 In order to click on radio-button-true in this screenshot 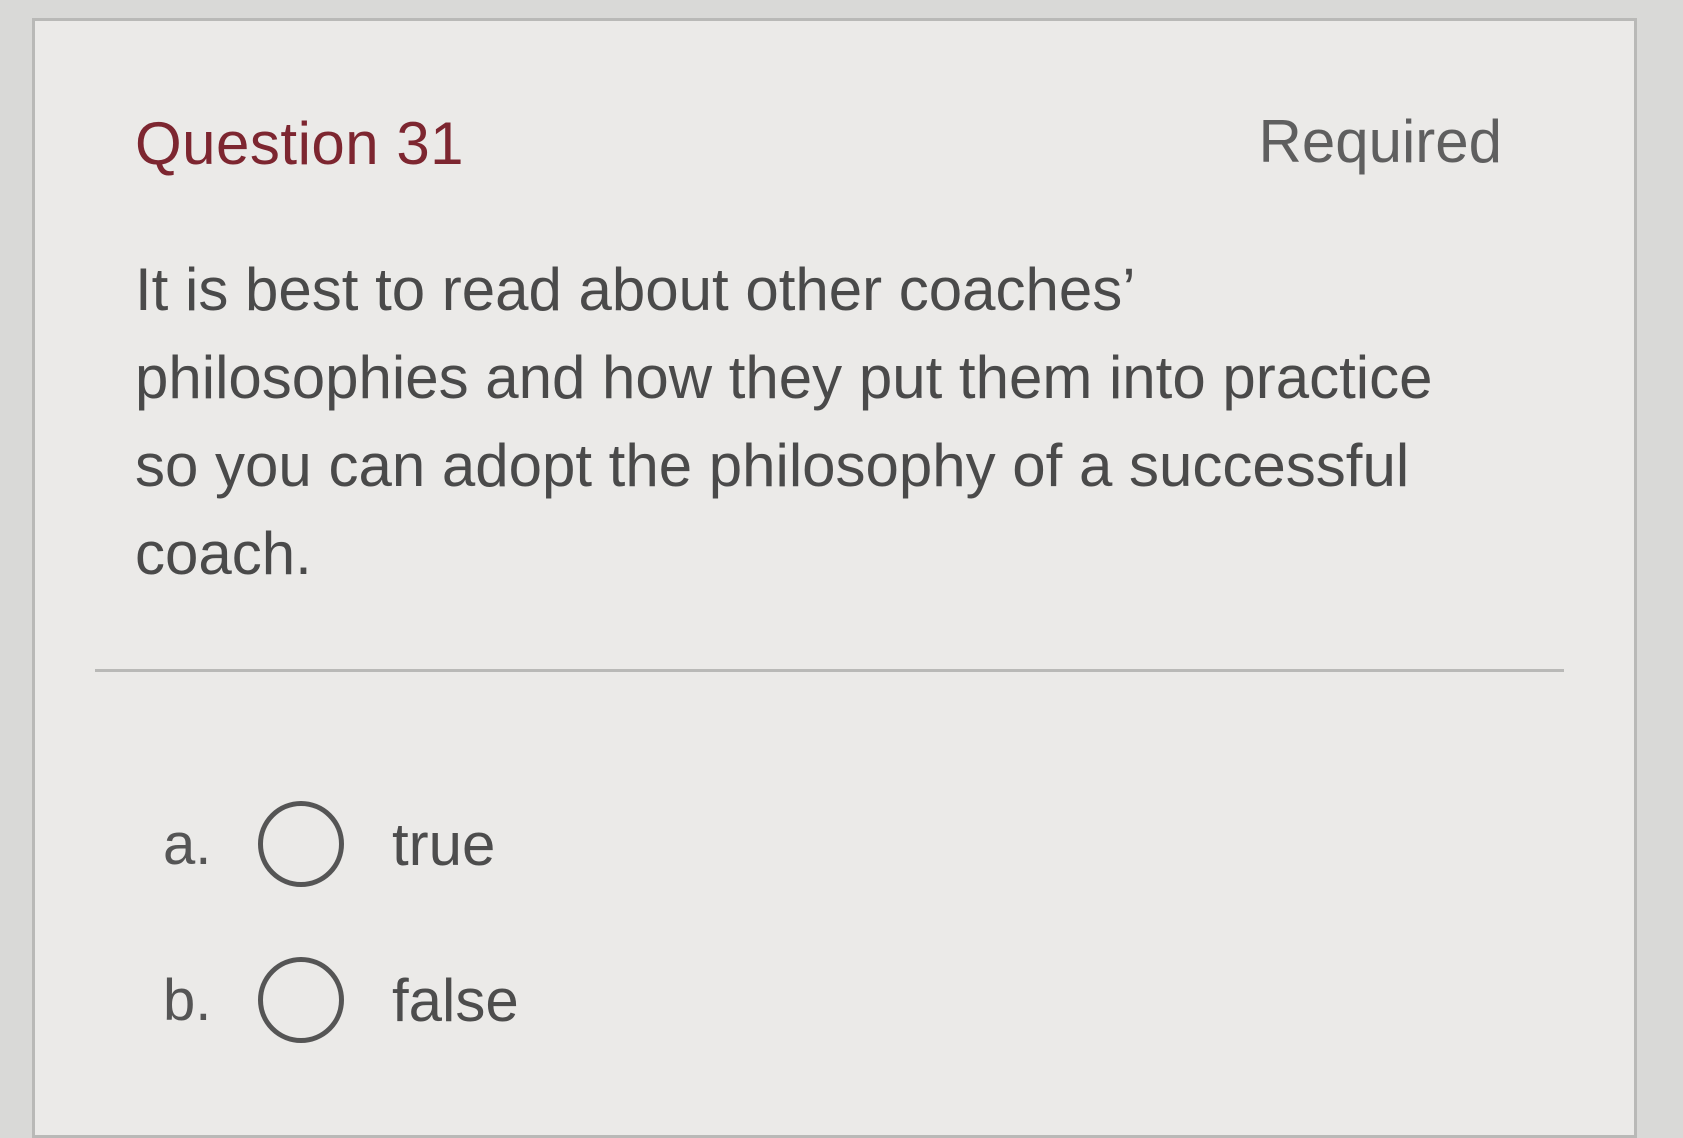, I will do `click(301, 844)`.